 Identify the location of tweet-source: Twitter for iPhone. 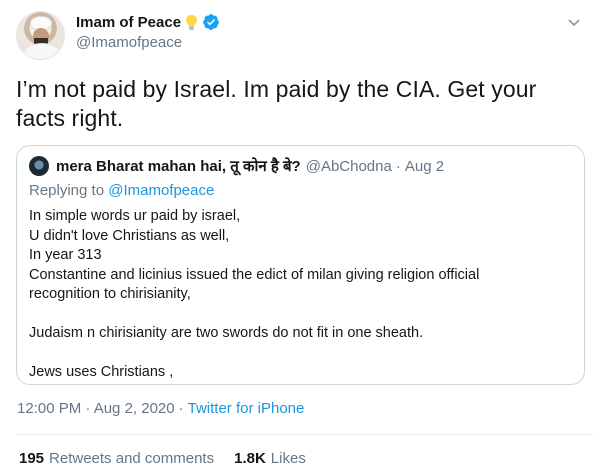
(246, 408).